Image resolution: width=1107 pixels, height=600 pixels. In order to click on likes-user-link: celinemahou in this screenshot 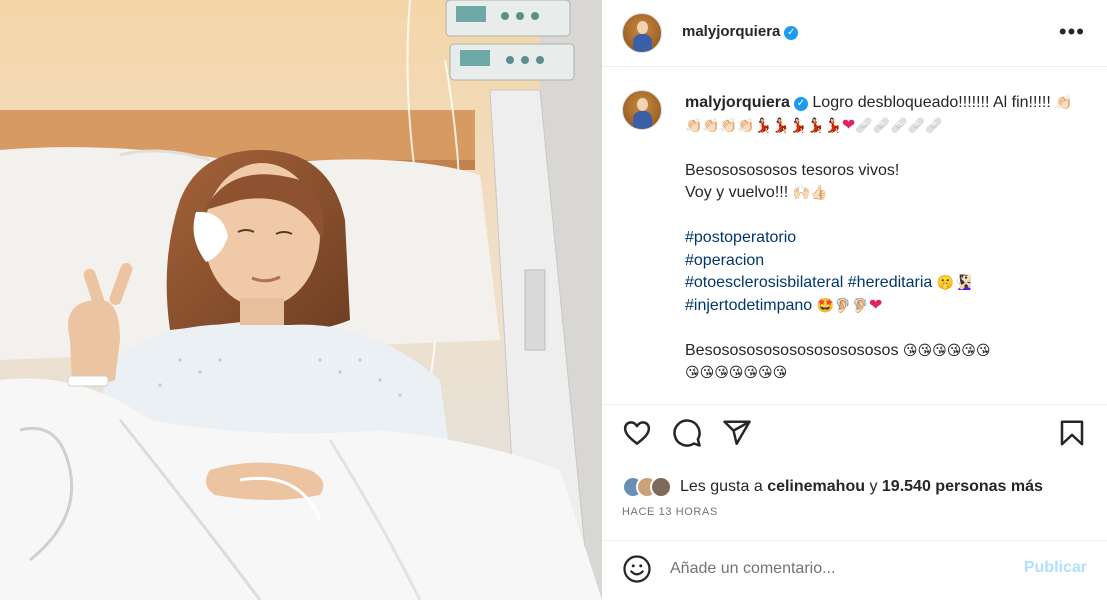, I will do `click(816, 486)`.